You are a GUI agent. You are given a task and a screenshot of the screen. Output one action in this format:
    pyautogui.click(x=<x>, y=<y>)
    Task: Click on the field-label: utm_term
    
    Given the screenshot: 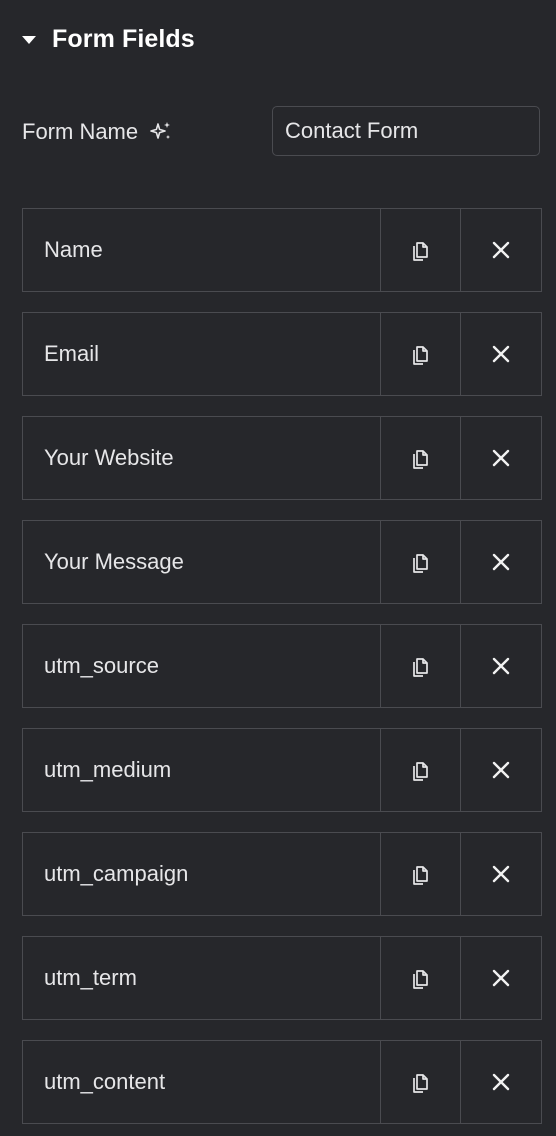 What is the action you would take?
    pyautogui.click(x=201, y=978)
    